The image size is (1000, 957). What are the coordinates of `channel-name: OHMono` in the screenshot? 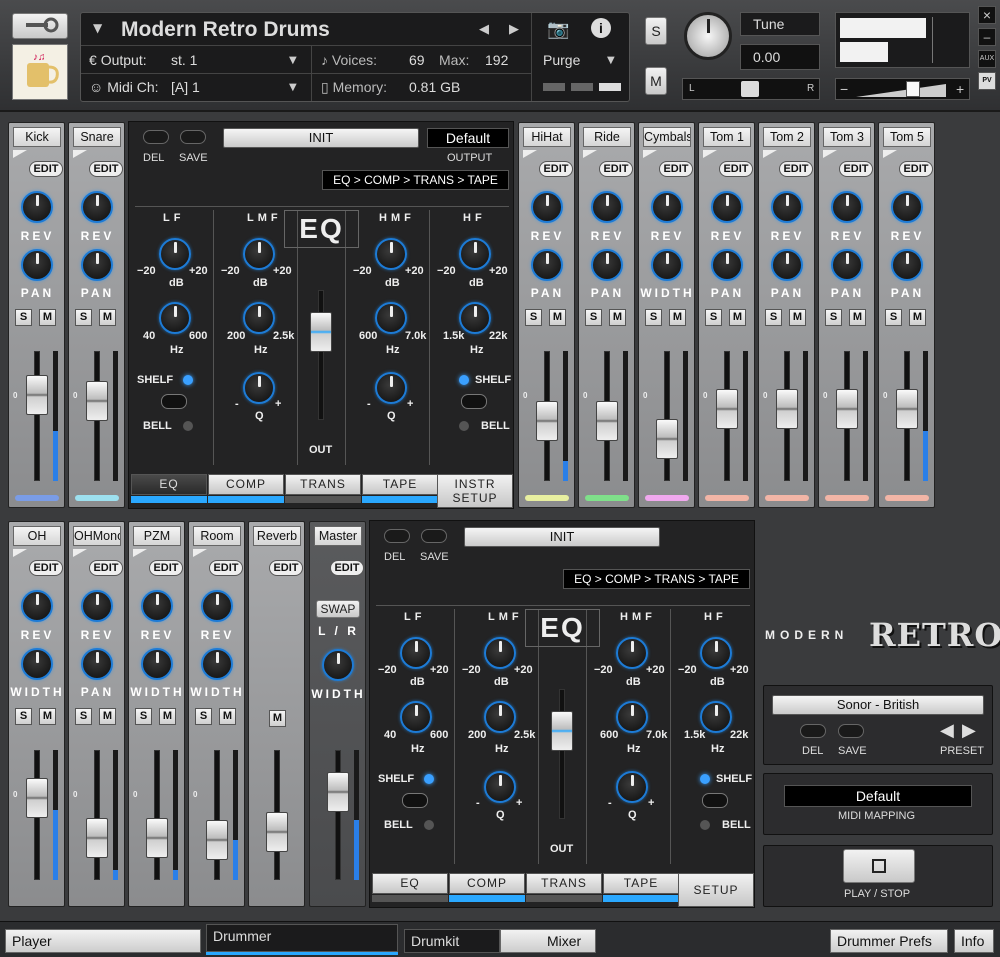 It's located at (97, 536).